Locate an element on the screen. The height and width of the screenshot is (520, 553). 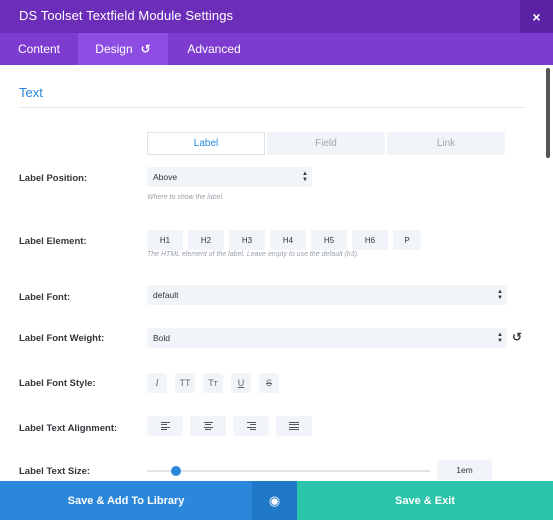
alignment-buttons is located at coordinates (233, 426).